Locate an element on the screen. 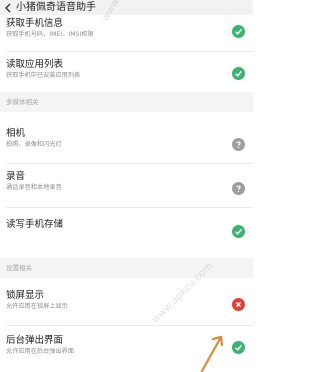  chevron-left-icon is located at coordinates (8, 7).